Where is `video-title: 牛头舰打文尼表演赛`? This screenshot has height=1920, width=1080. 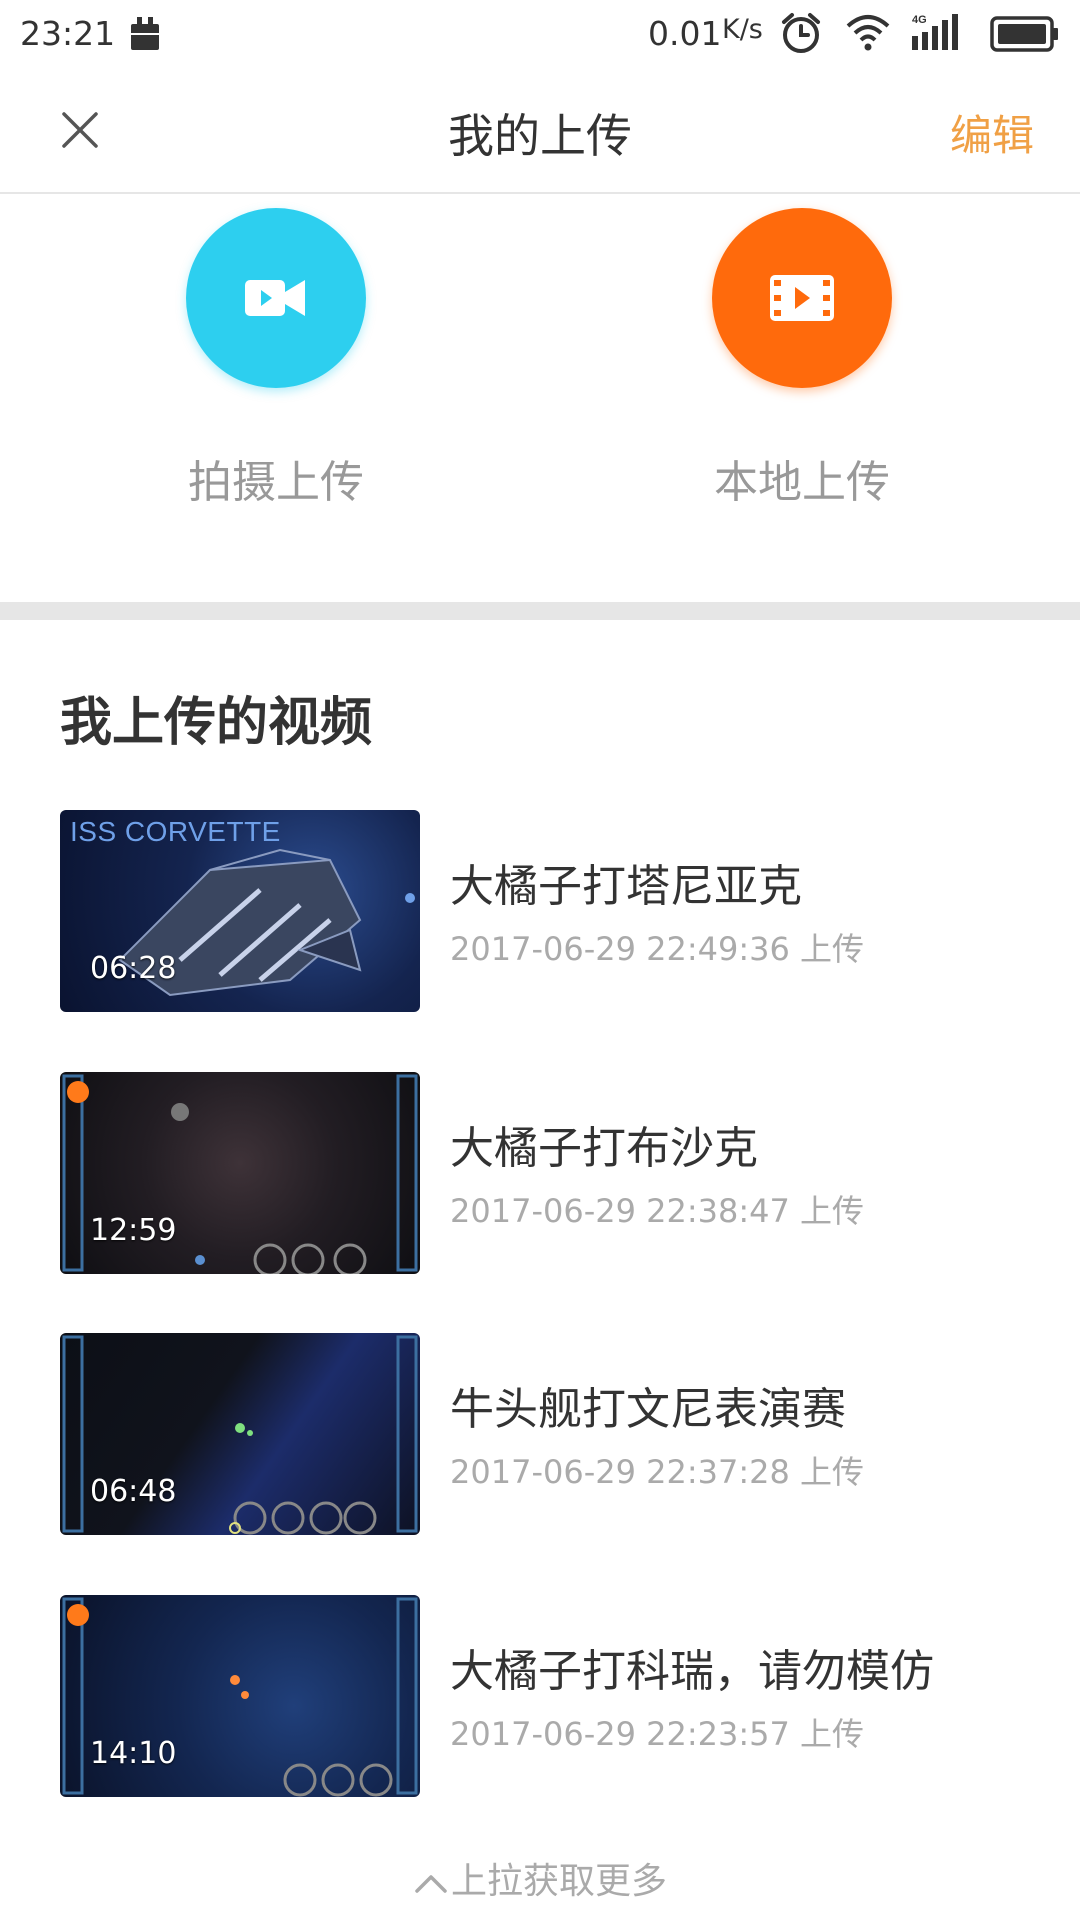
video-title: 牛头舰打文尼表演赛 is located at coordinates (648, 1405).